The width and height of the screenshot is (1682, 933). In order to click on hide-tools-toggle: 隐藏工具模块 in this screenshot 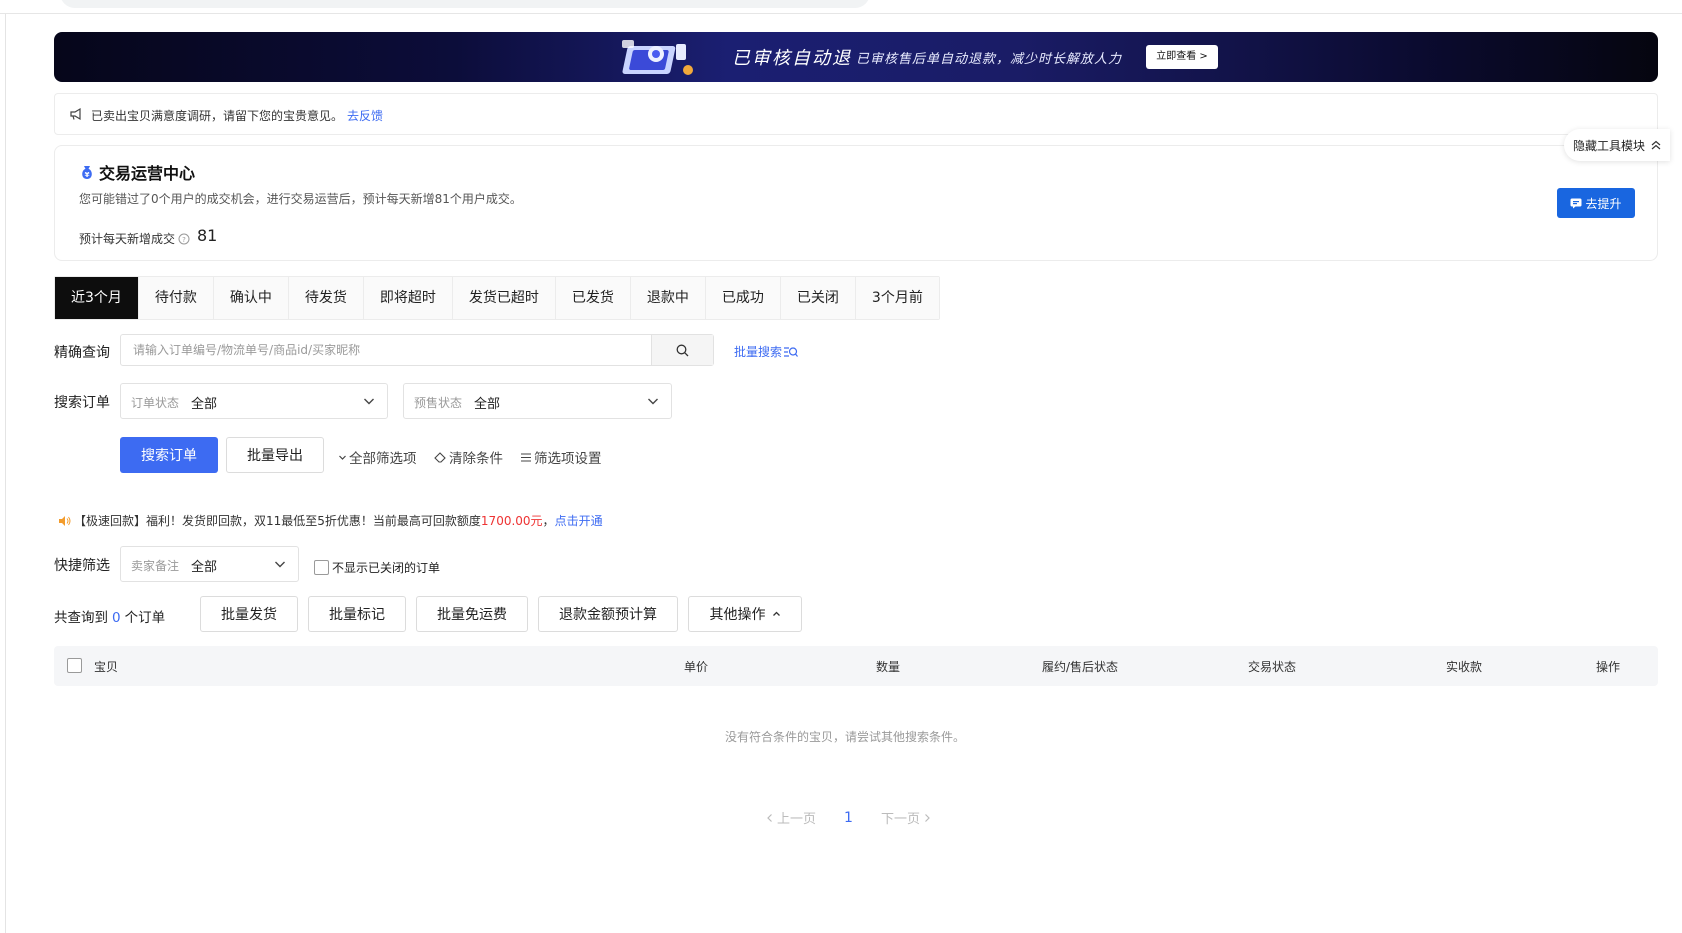, I will do `click(1617, 145)`.